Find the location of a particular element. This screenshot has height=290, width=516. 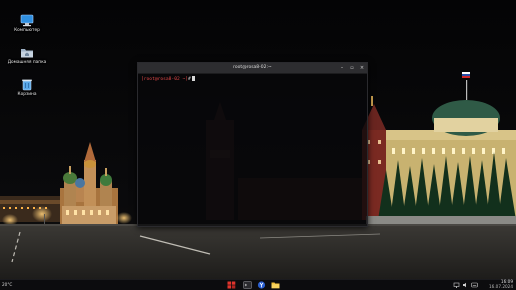

clock-date: 16.07.2024 is located at coordinates (501, 287).